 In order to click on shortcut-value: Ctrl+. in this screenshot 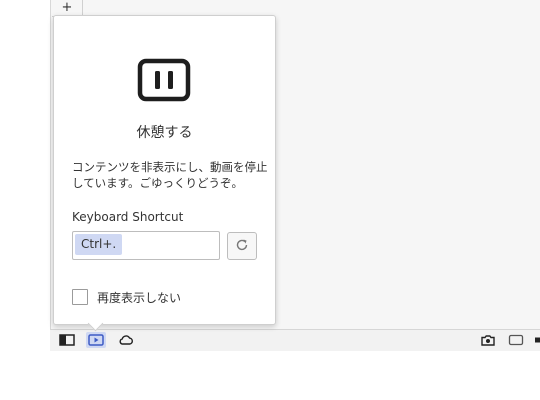, I will do `click(99, 244)`.